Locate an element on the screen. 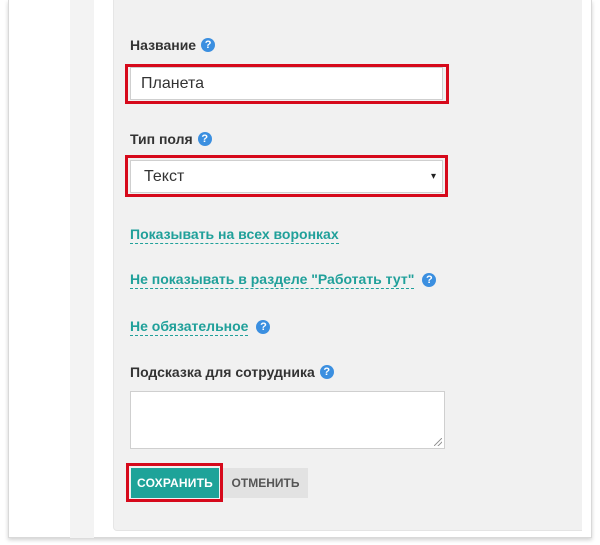  hide-work-here-link: Не показывать в разделе "Работать тут" is located at coordinates (272, 280).